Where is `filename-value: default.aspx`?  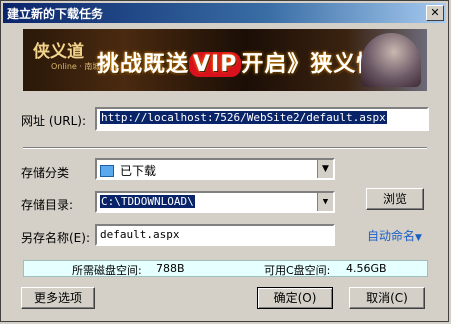
filename-value: default.aspx is located at coordinates (140, 234).